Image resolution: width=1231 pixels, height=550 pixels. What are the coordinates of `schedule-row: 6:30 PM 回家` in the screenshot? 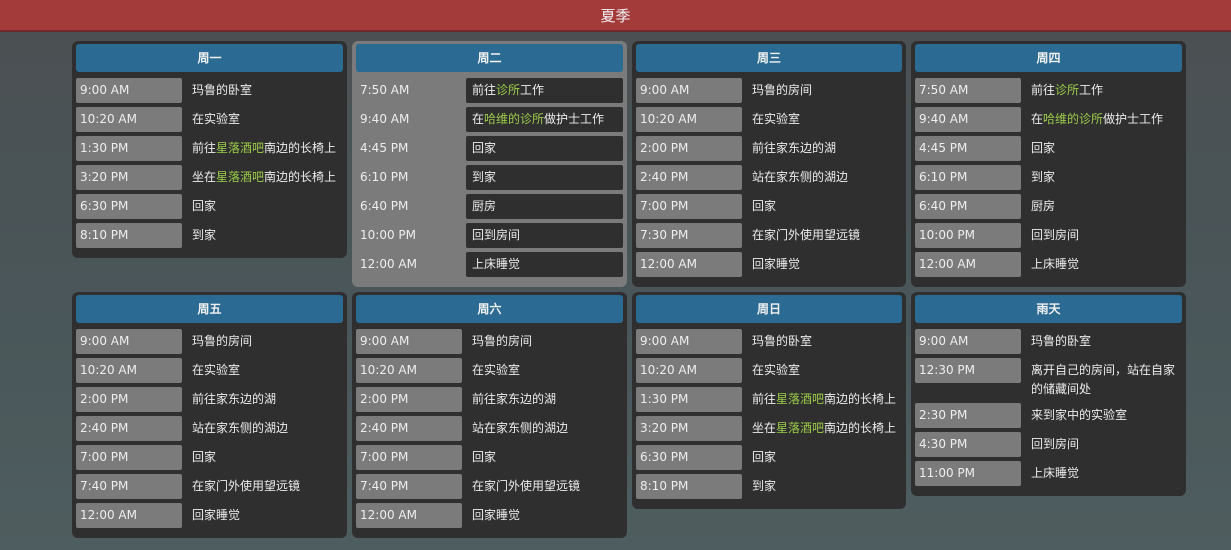 It's located at (769, 457).